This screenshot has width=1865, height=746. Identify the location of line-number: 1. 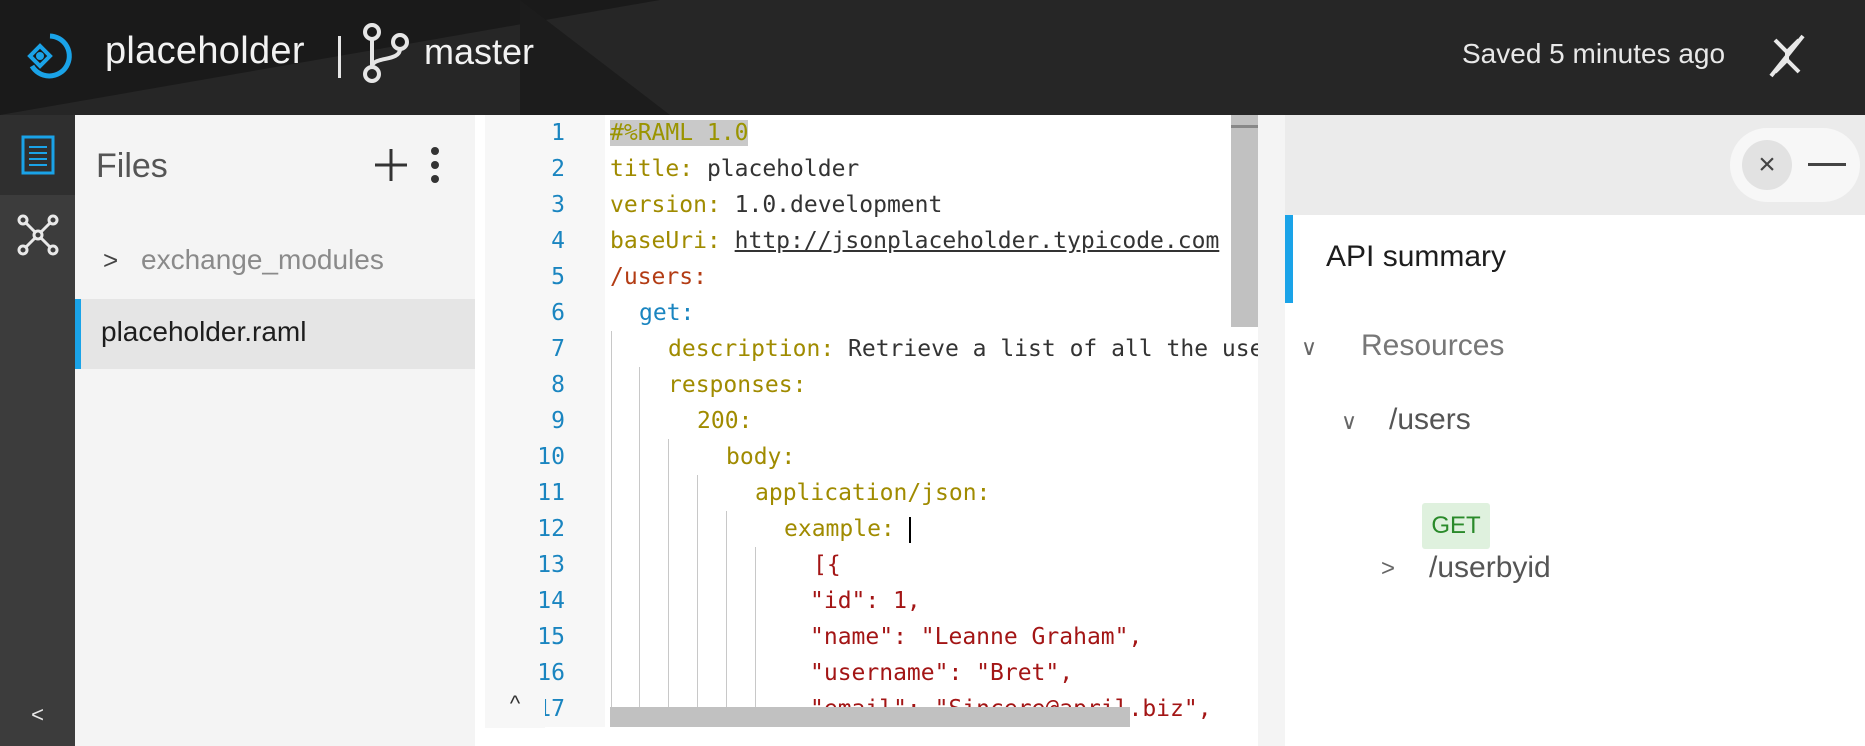
(558, 133).